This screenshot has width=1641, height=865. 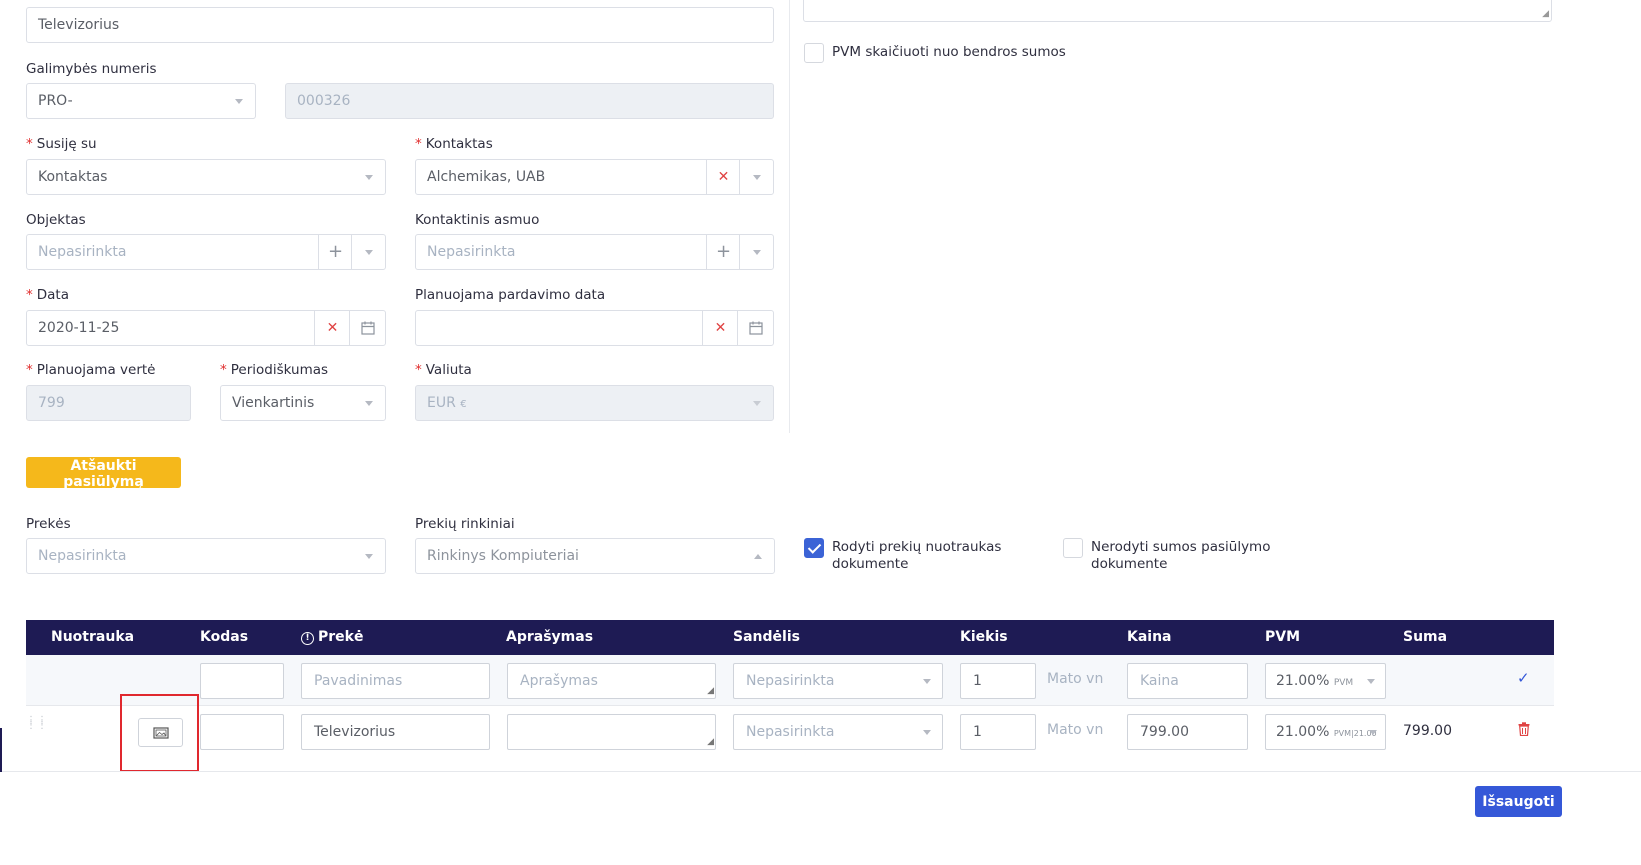 I want to click on opportunity-name-input: Televizorius, so click(x=400, y=25).